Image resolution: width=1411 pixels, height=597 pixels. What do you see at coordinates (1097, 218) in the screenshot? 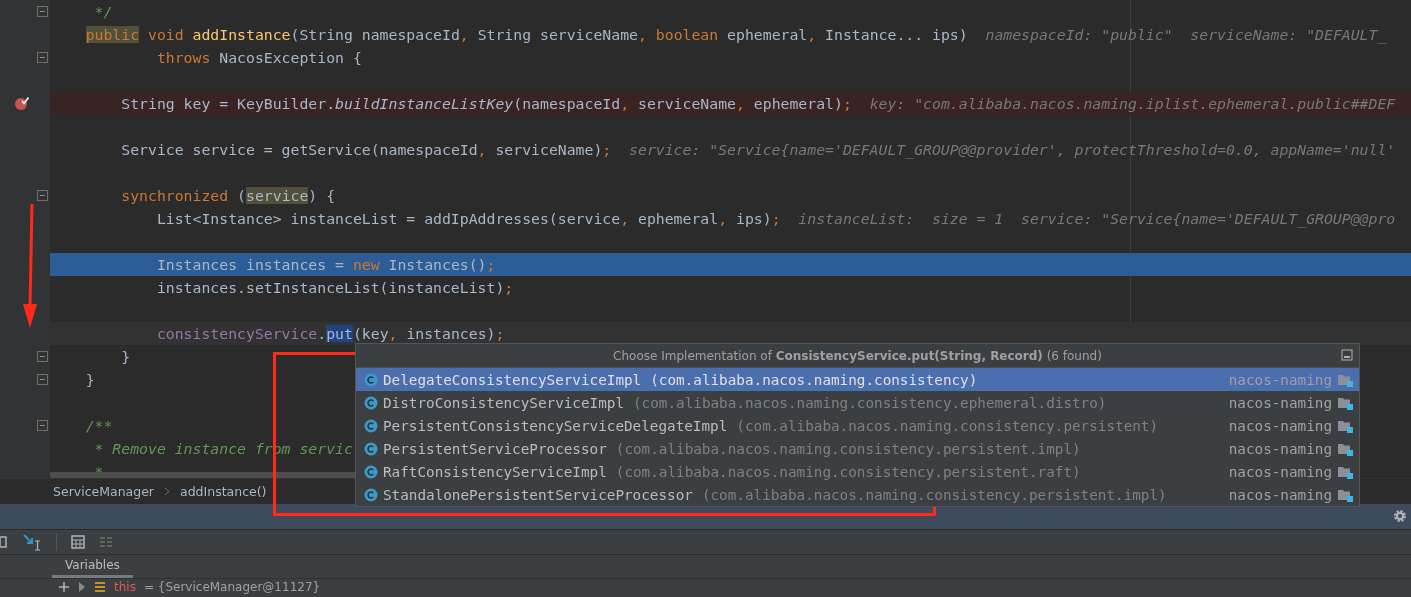
I see `inline-hint: instanceList: size = 1 service: "Service{name='DEFAULT_GROUP@@pro` at bounding box center [1097, 218].